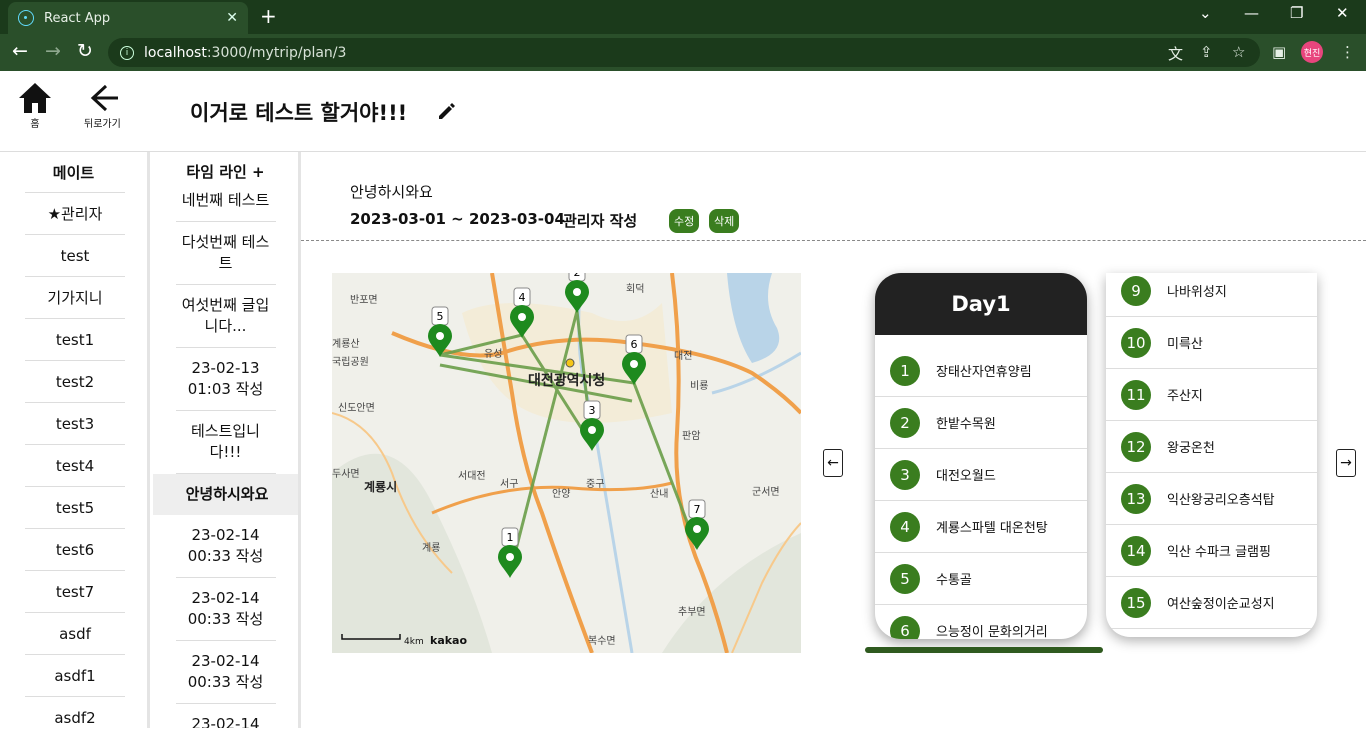 The image size is (1366, 738). I want to click on map-place-label: 비룡, so click(699, 386).